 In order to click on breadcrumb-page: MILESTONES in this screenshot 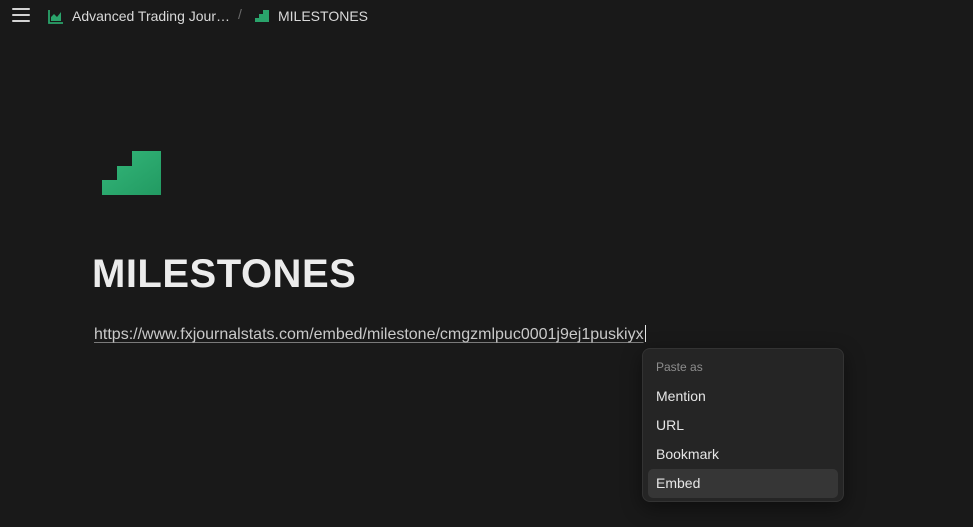, I will do `click(311, 16)`.